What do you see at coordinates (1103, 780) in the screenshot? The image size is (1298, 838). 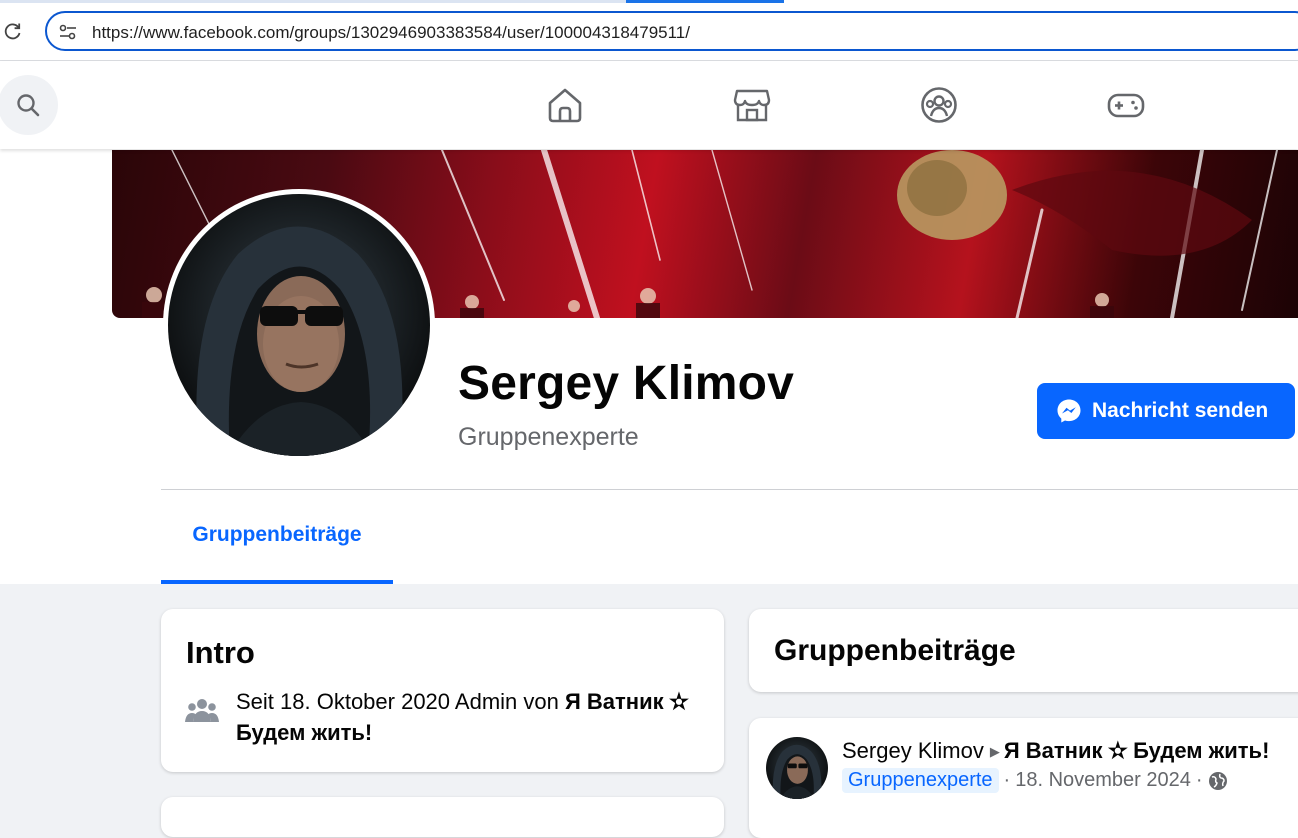 I see `post-date: 18. November 2024` at bounding box center [1103, 780].